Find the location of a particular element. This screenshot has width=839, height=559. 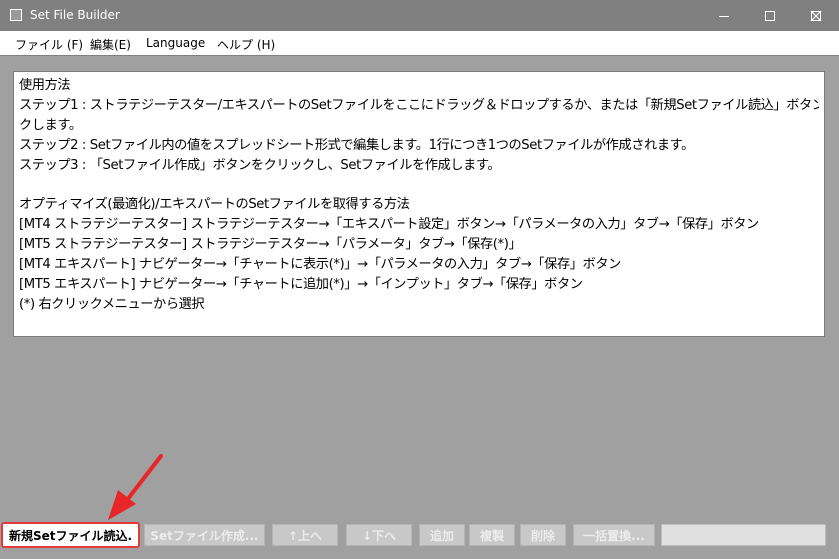

menu-language: Language is located at coordinates (175, 43).